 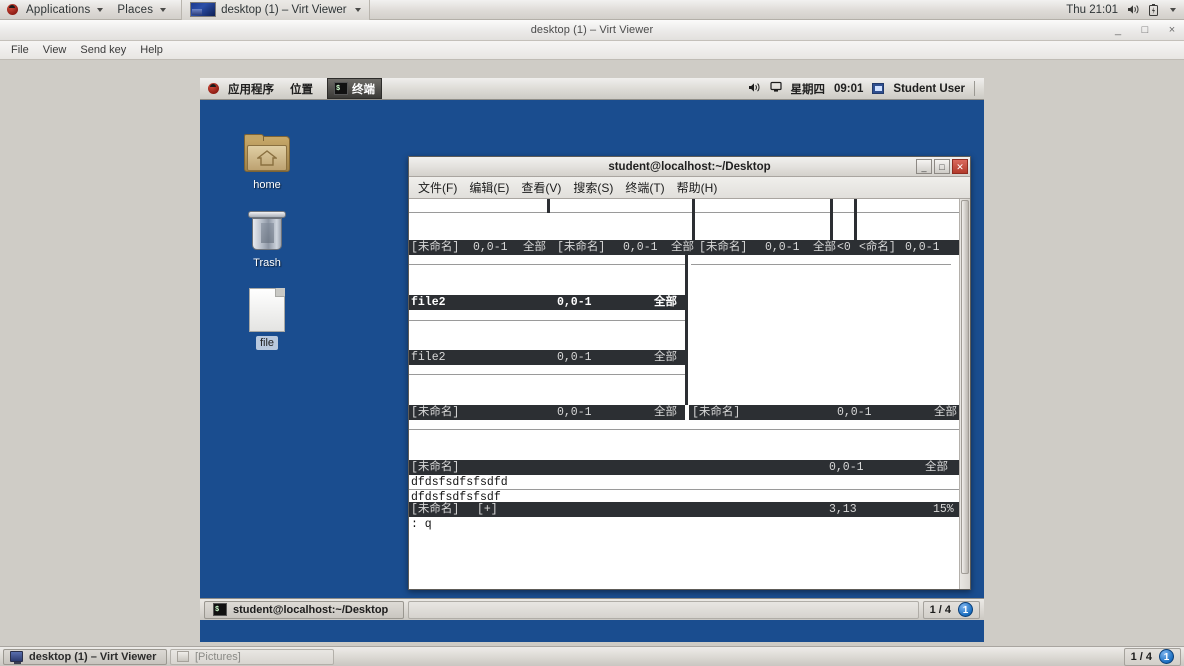 I want to click on vim-window-right-tall, so click(x=821, y=330).